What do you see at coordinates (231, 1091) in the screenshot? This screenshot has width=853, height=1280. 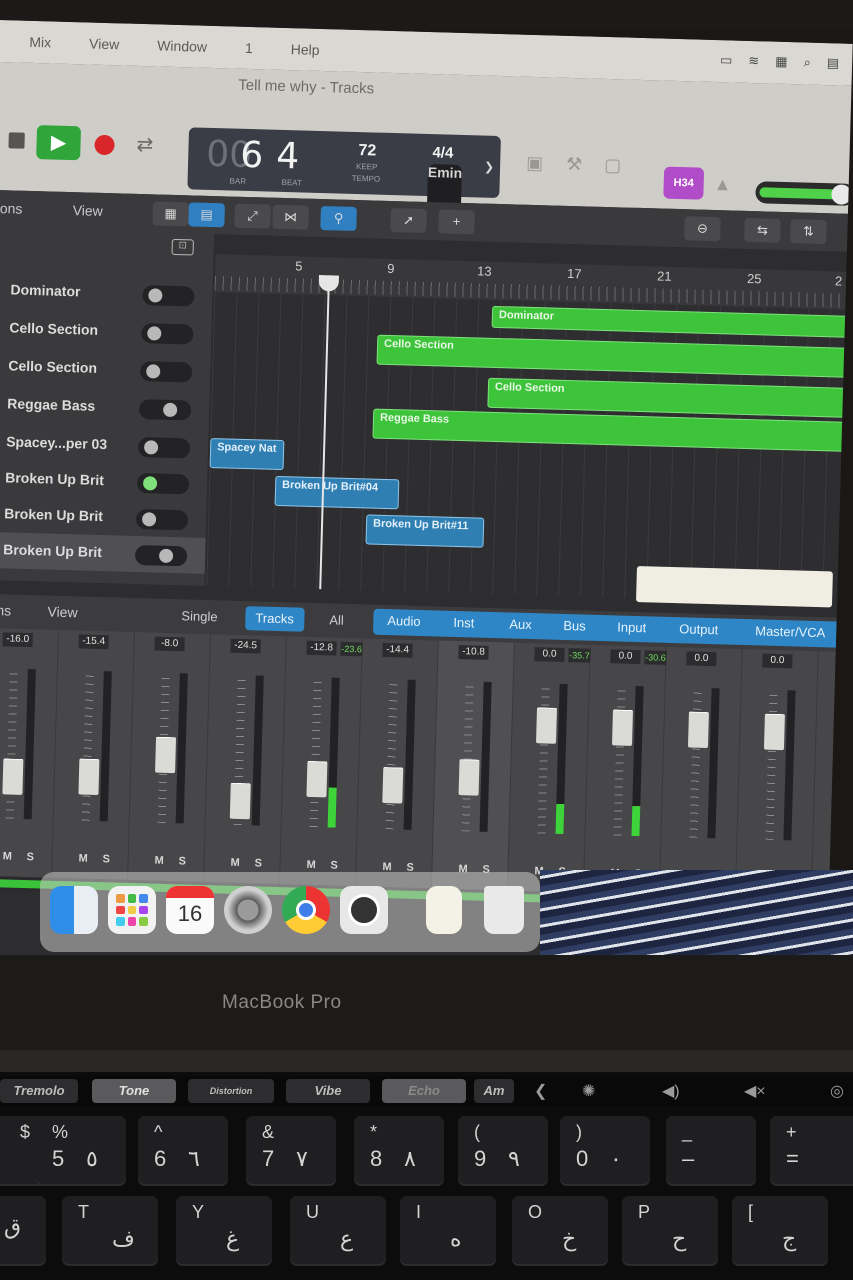 I see `touchbar-distortion: Distortion` at bounding box center [231, 1091].